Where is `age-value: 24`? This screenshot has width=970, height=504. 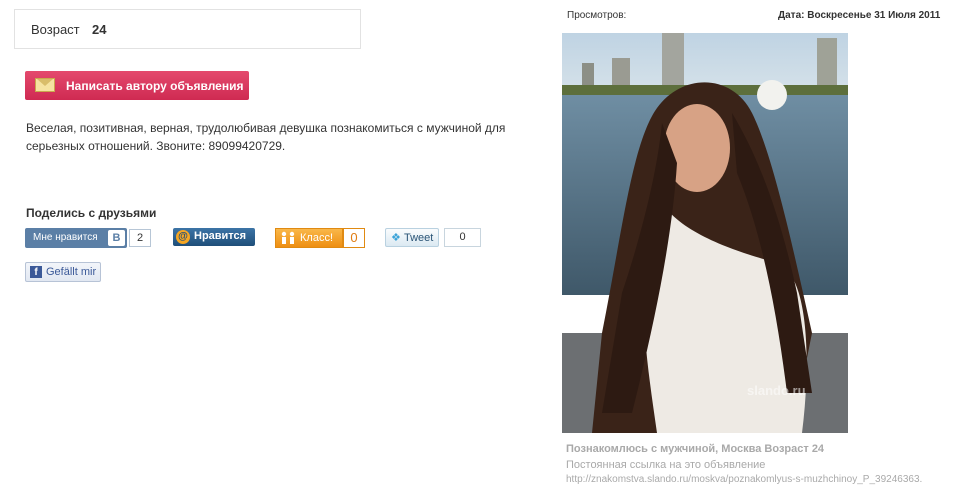 age-value: 24 is located at coordinates (99, 29).